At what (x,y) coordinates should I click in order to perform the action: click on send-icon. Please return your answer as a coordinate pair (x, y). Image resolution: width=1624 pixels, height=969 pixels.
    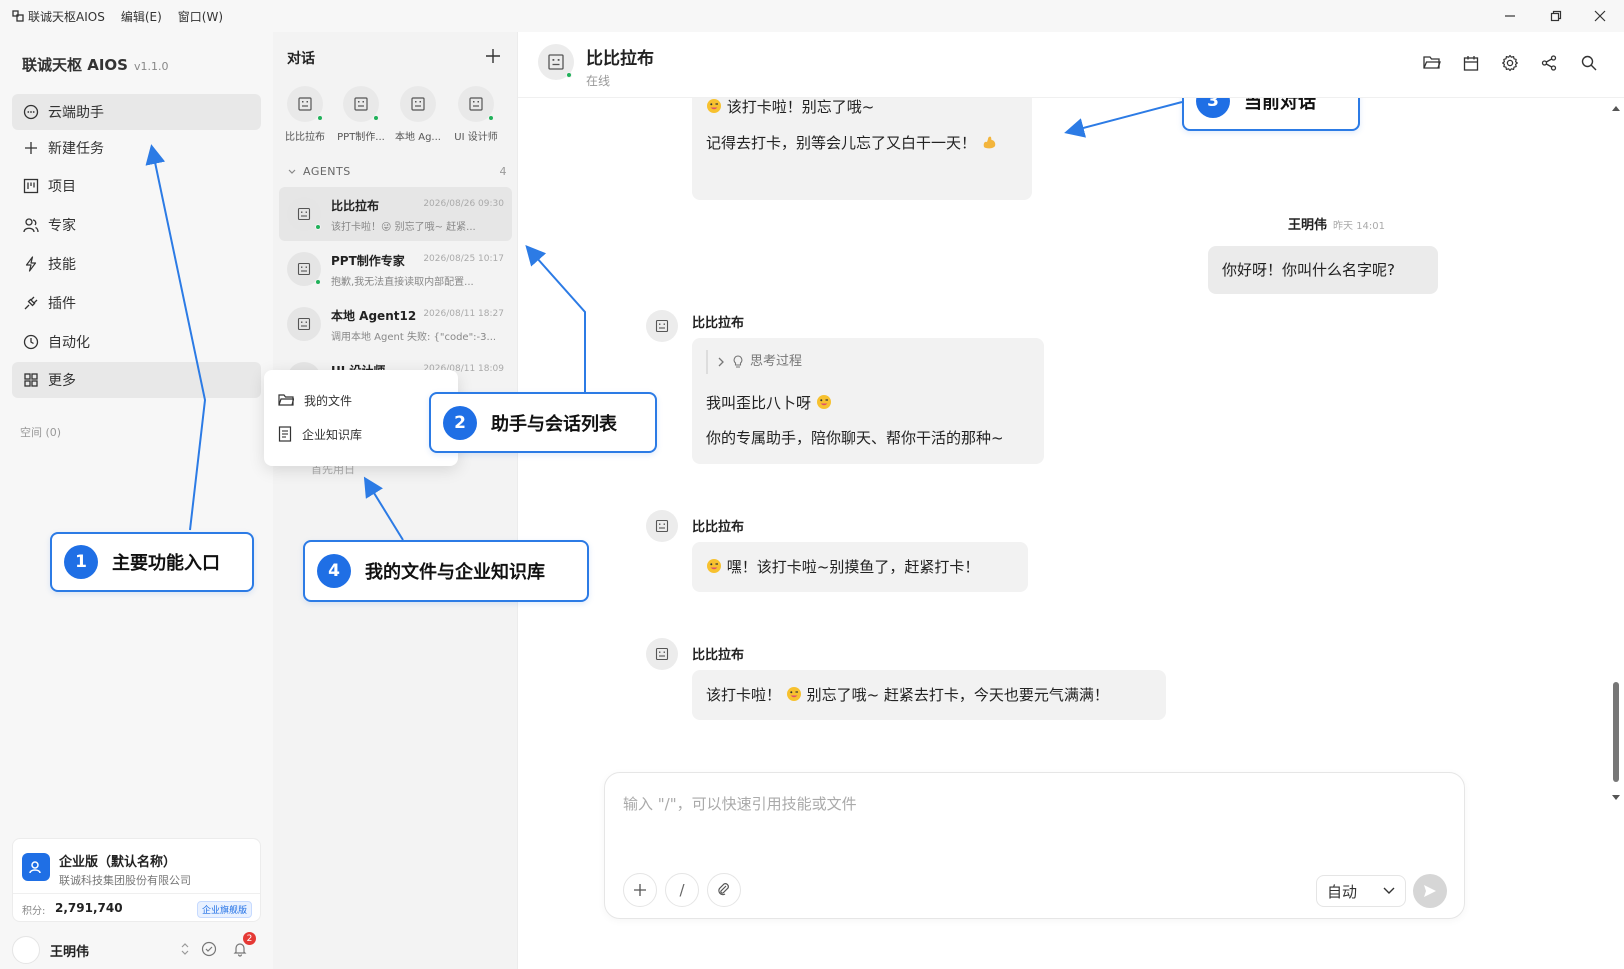
    Looking at the image, I should click on (1430, 891).